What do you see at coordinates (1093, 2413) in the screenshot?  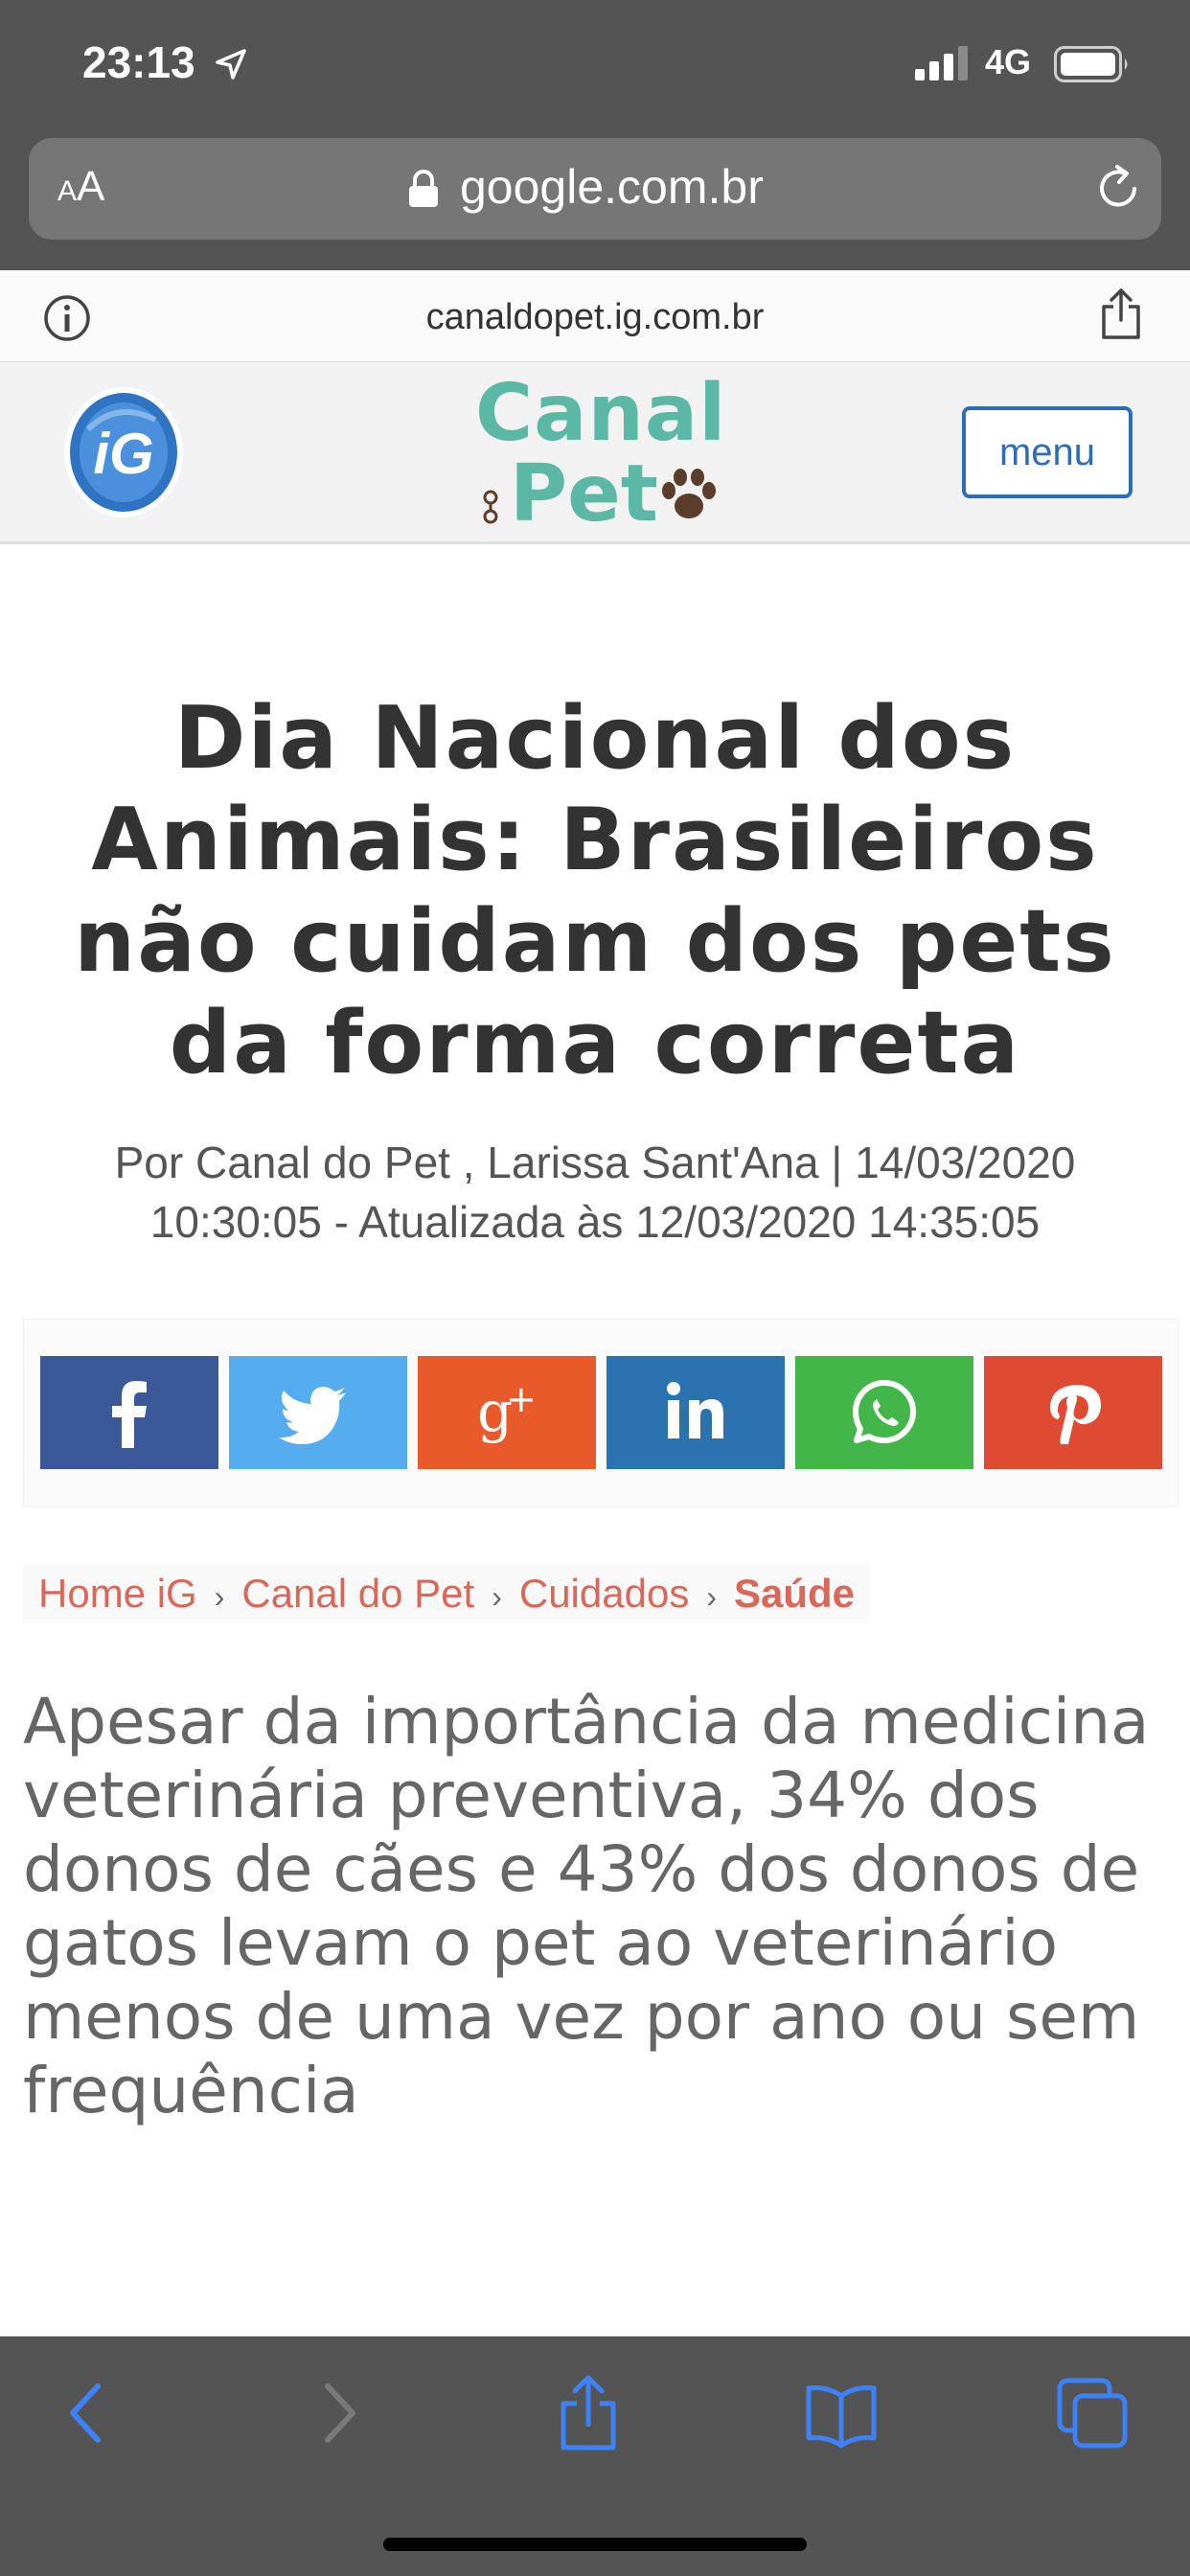 I see `tabs-icon` at bounding box center [1093, 2413].